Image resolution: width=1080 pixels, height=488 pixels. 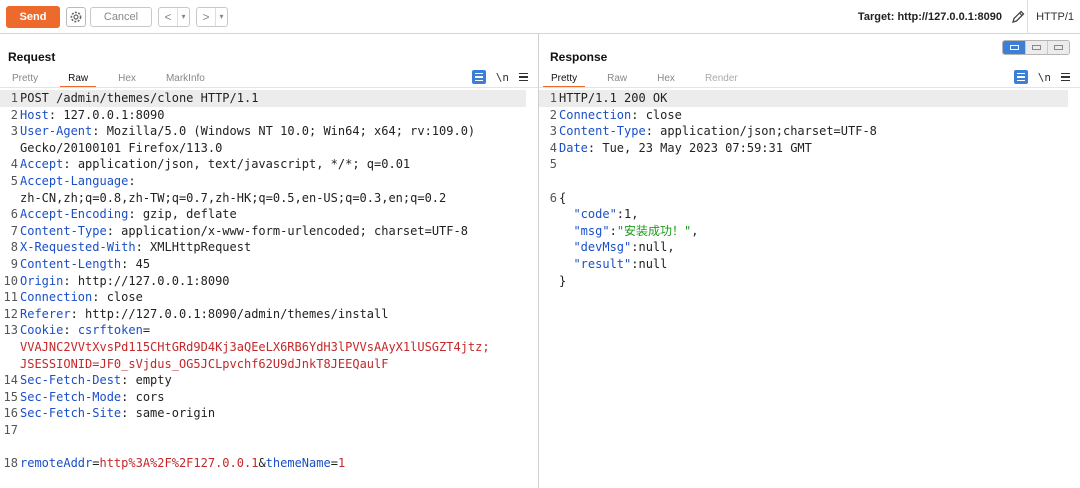 I want to click on line-text: "result":null, so click(x=819, y=264).